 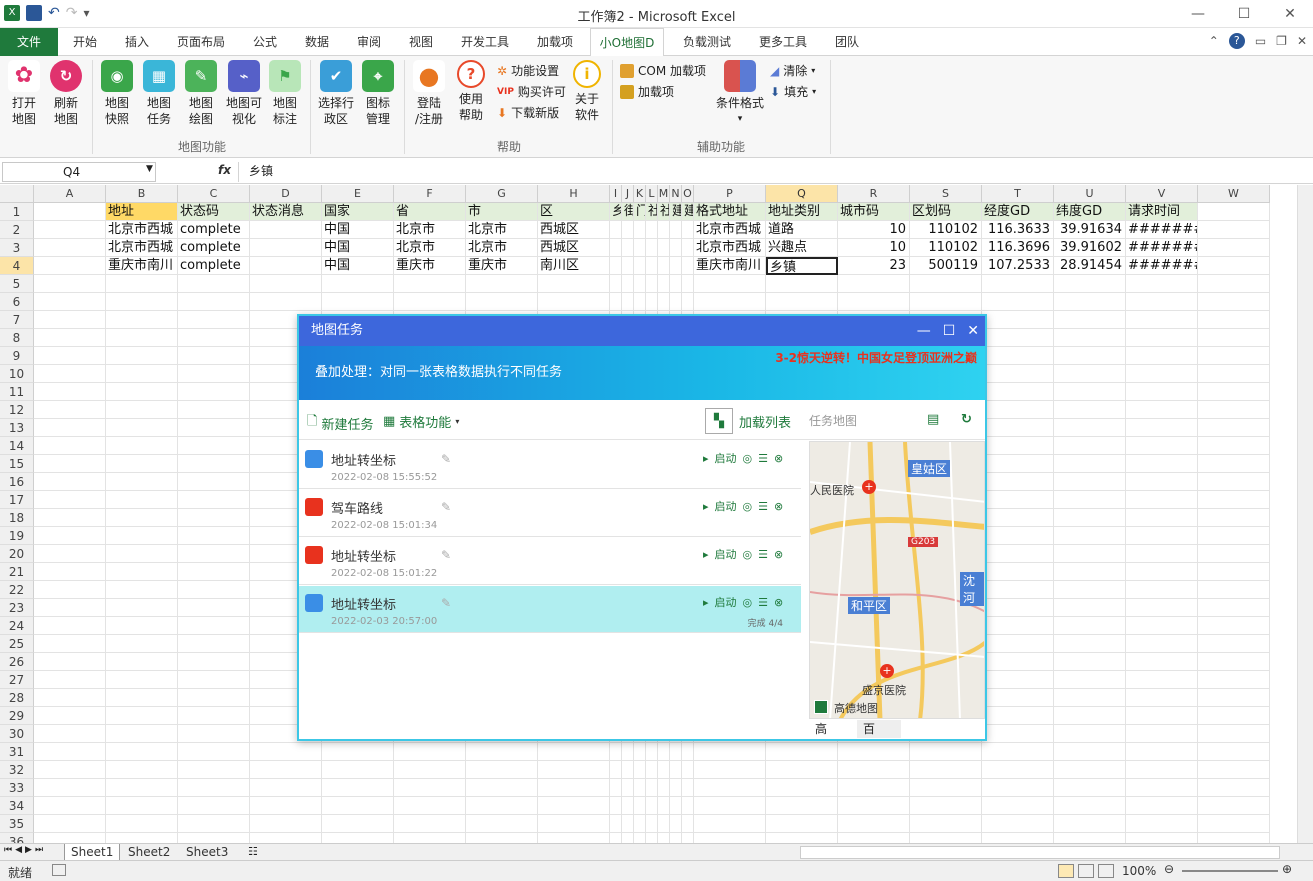 What do you see at coordinates (676, 284) in the screenshot?
I see `cell-n5` at bounding box center [676, 284].